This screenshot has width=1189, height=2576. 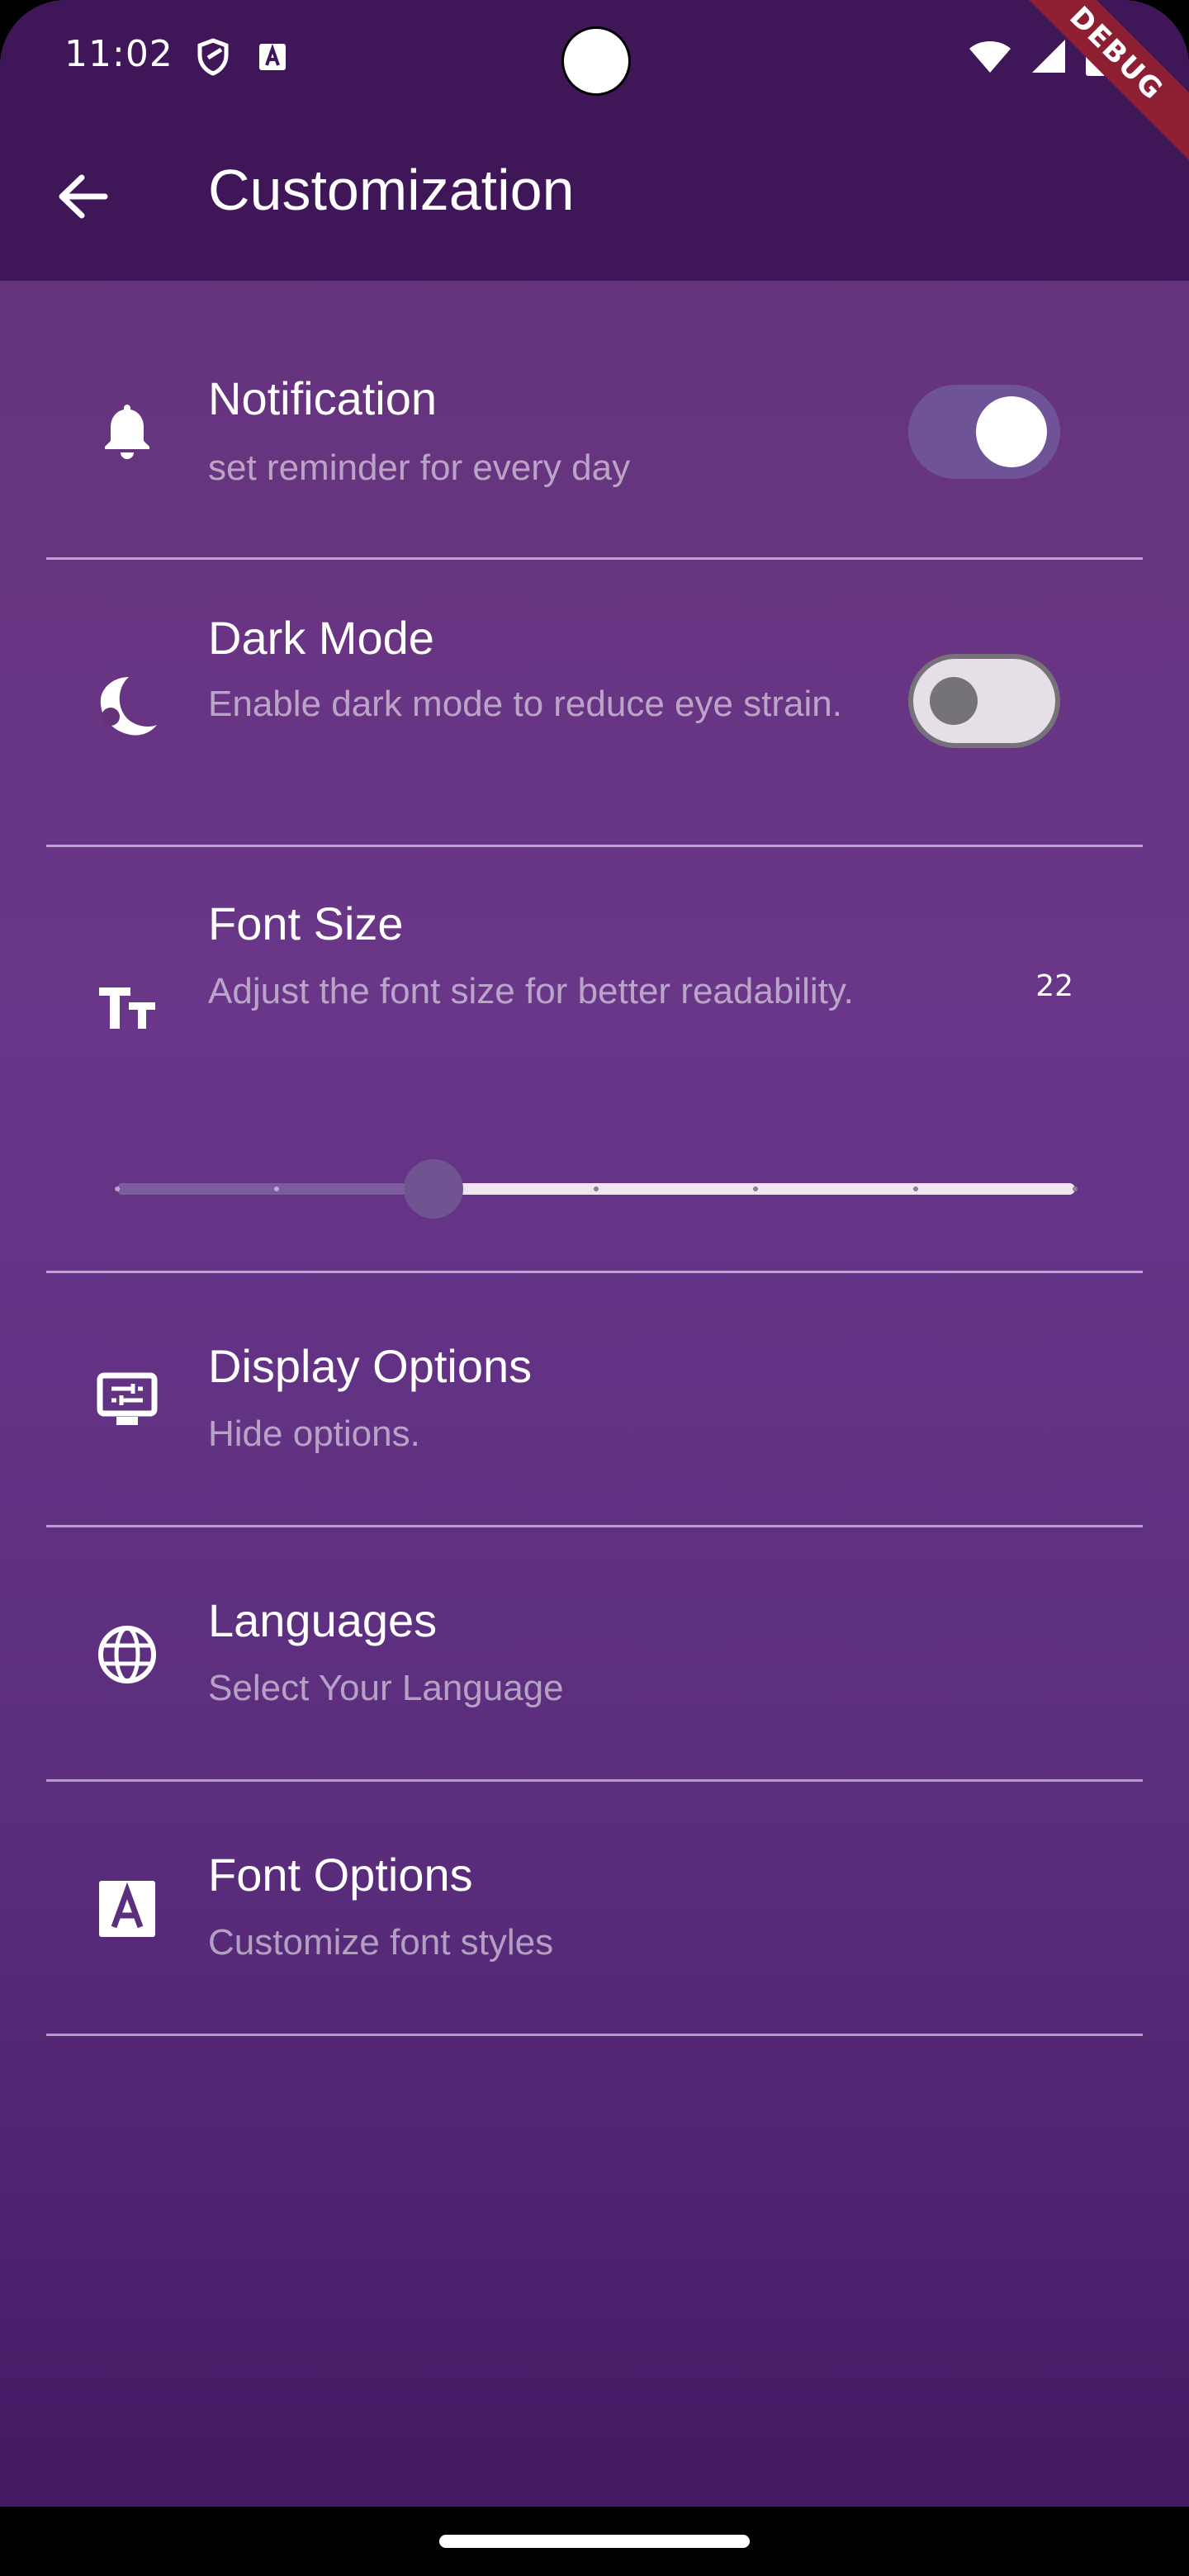 What do you see at coordinates (594, 1654) in the screenshot?
I see `setting-languages: Languages Select Your Language` at bounding box center [594, 1654].